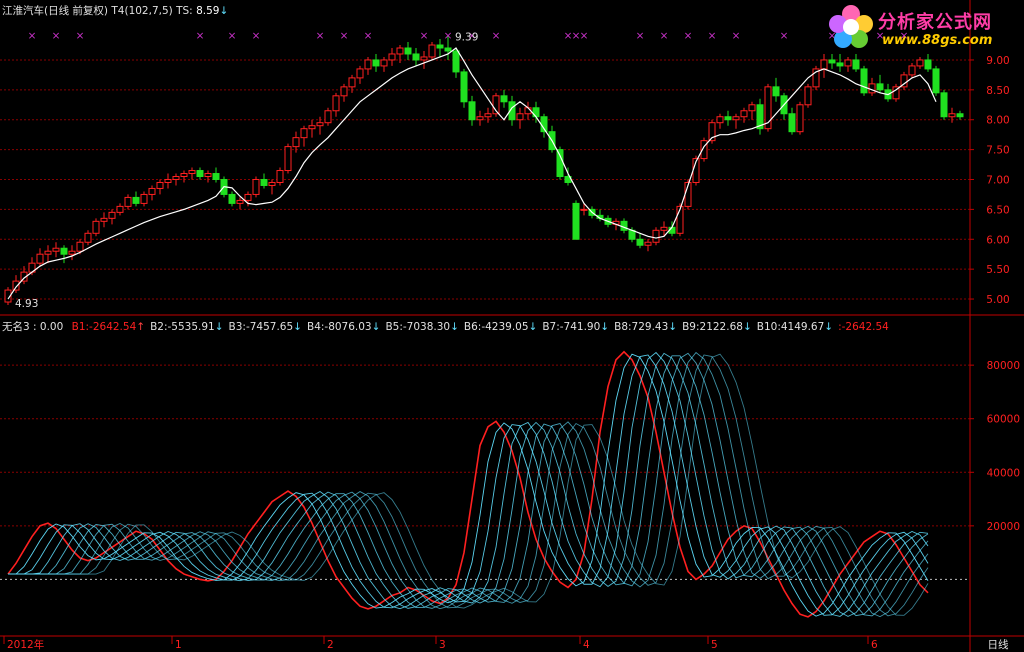  I want to click on legend-value: -741.90, so click(580, 327).